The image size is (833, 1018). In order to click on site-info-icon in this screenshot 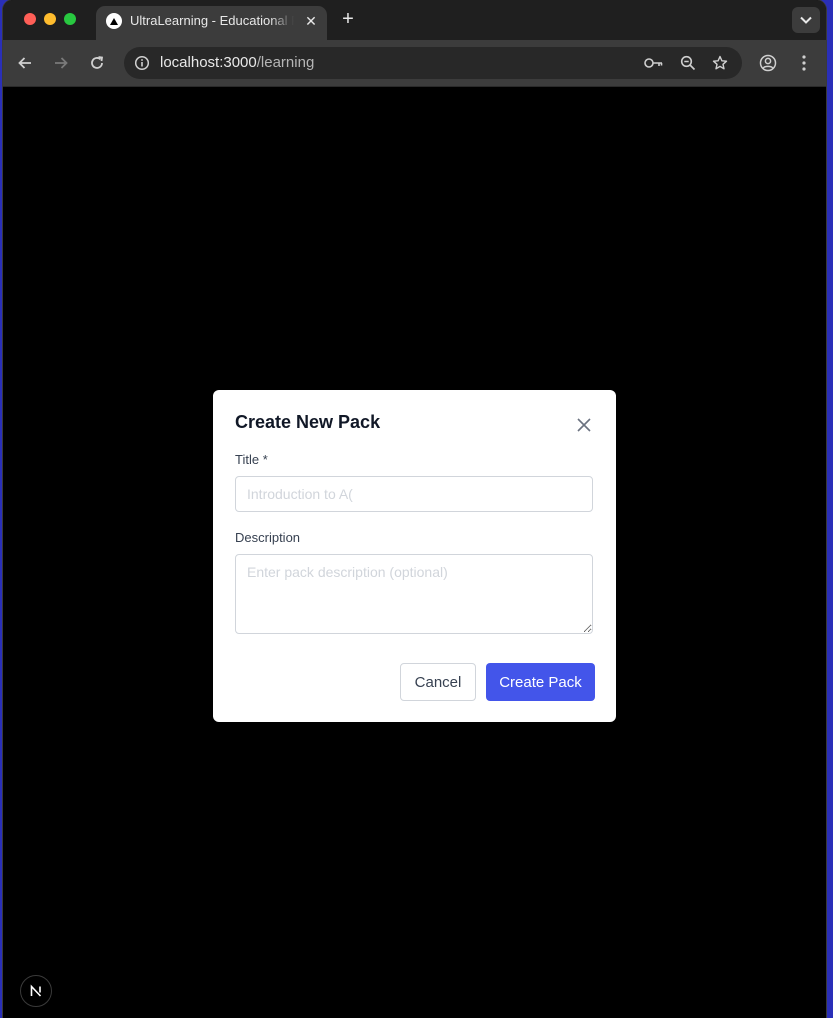, I will do `click(142, 63)`.